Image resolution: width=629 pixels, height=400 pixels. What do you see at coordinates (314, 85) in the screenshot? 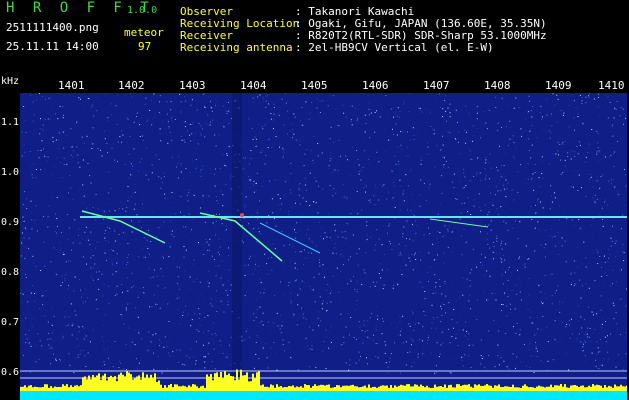
I see `time-tick-label: 1405` at bounding box center [314, 85].